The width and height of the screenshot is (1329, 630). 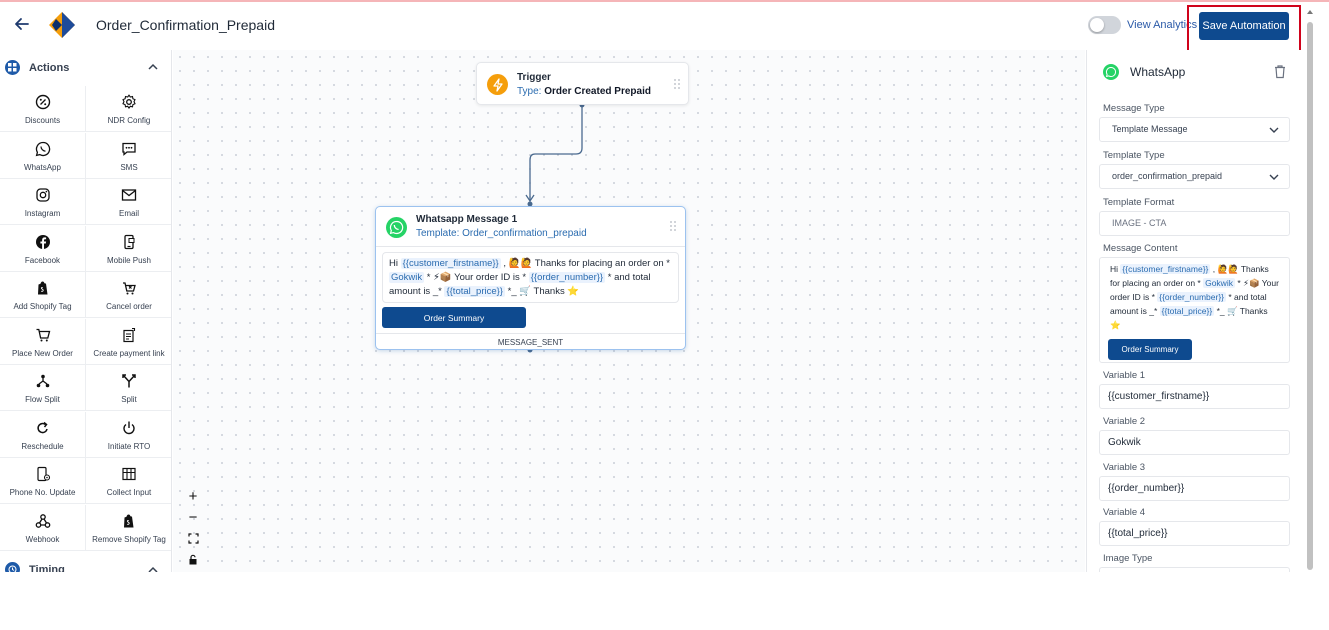 What do you see at coordinates (530, 333) in the screenshot?
I see `divider` at bounding box center [530, 333].